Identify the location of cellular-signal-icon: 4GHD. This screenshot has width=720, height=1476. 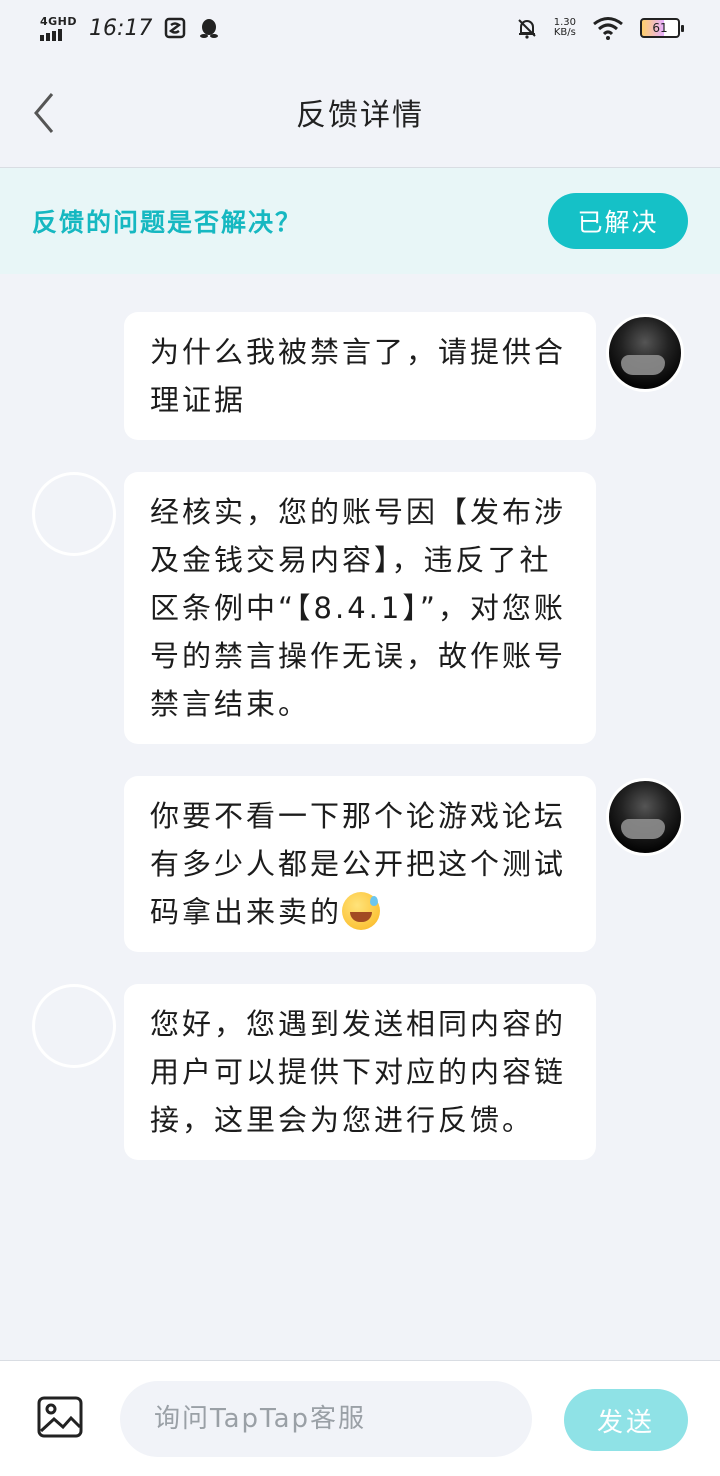
(58, 28).